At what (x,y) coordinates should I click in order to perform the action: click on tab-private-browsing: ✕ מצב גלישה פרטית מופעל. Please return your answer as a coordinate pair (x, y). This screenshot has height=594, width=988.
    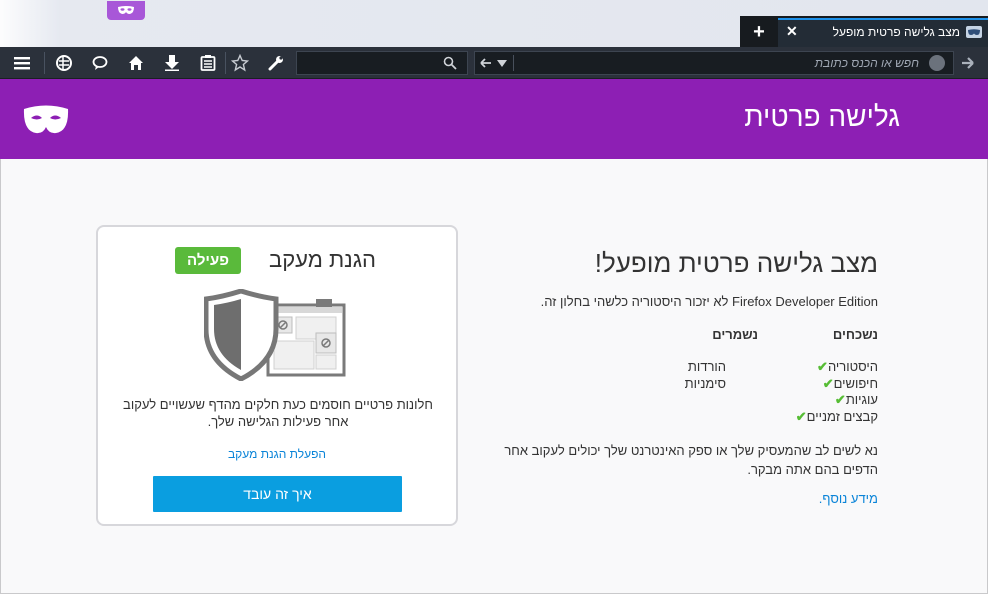
    Looking at the image, I should click on (883, 32).